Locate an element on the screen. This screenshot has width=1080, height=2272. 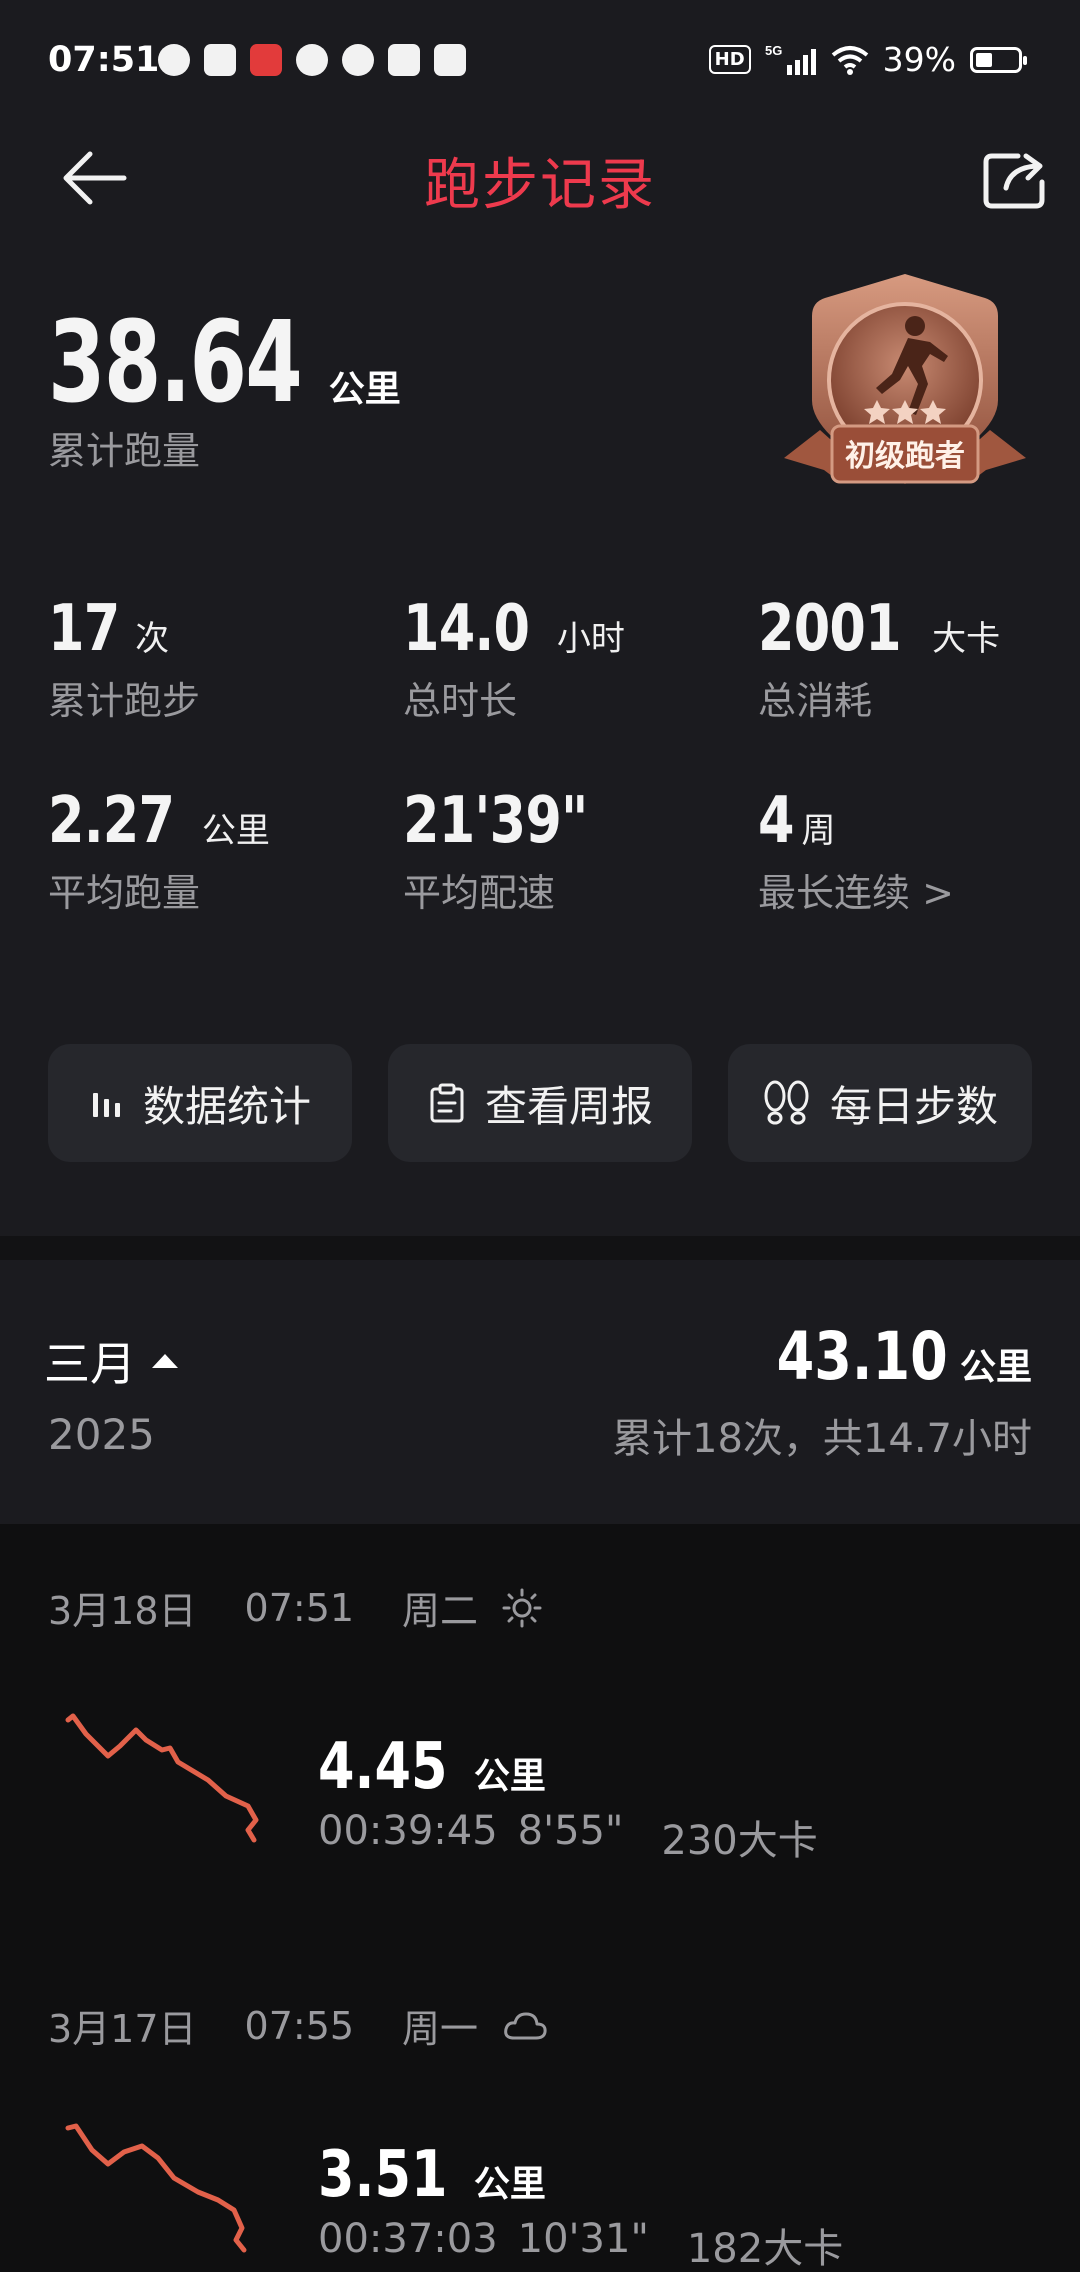
app-header: 跑步记录 is located at coordinates (540, 180).